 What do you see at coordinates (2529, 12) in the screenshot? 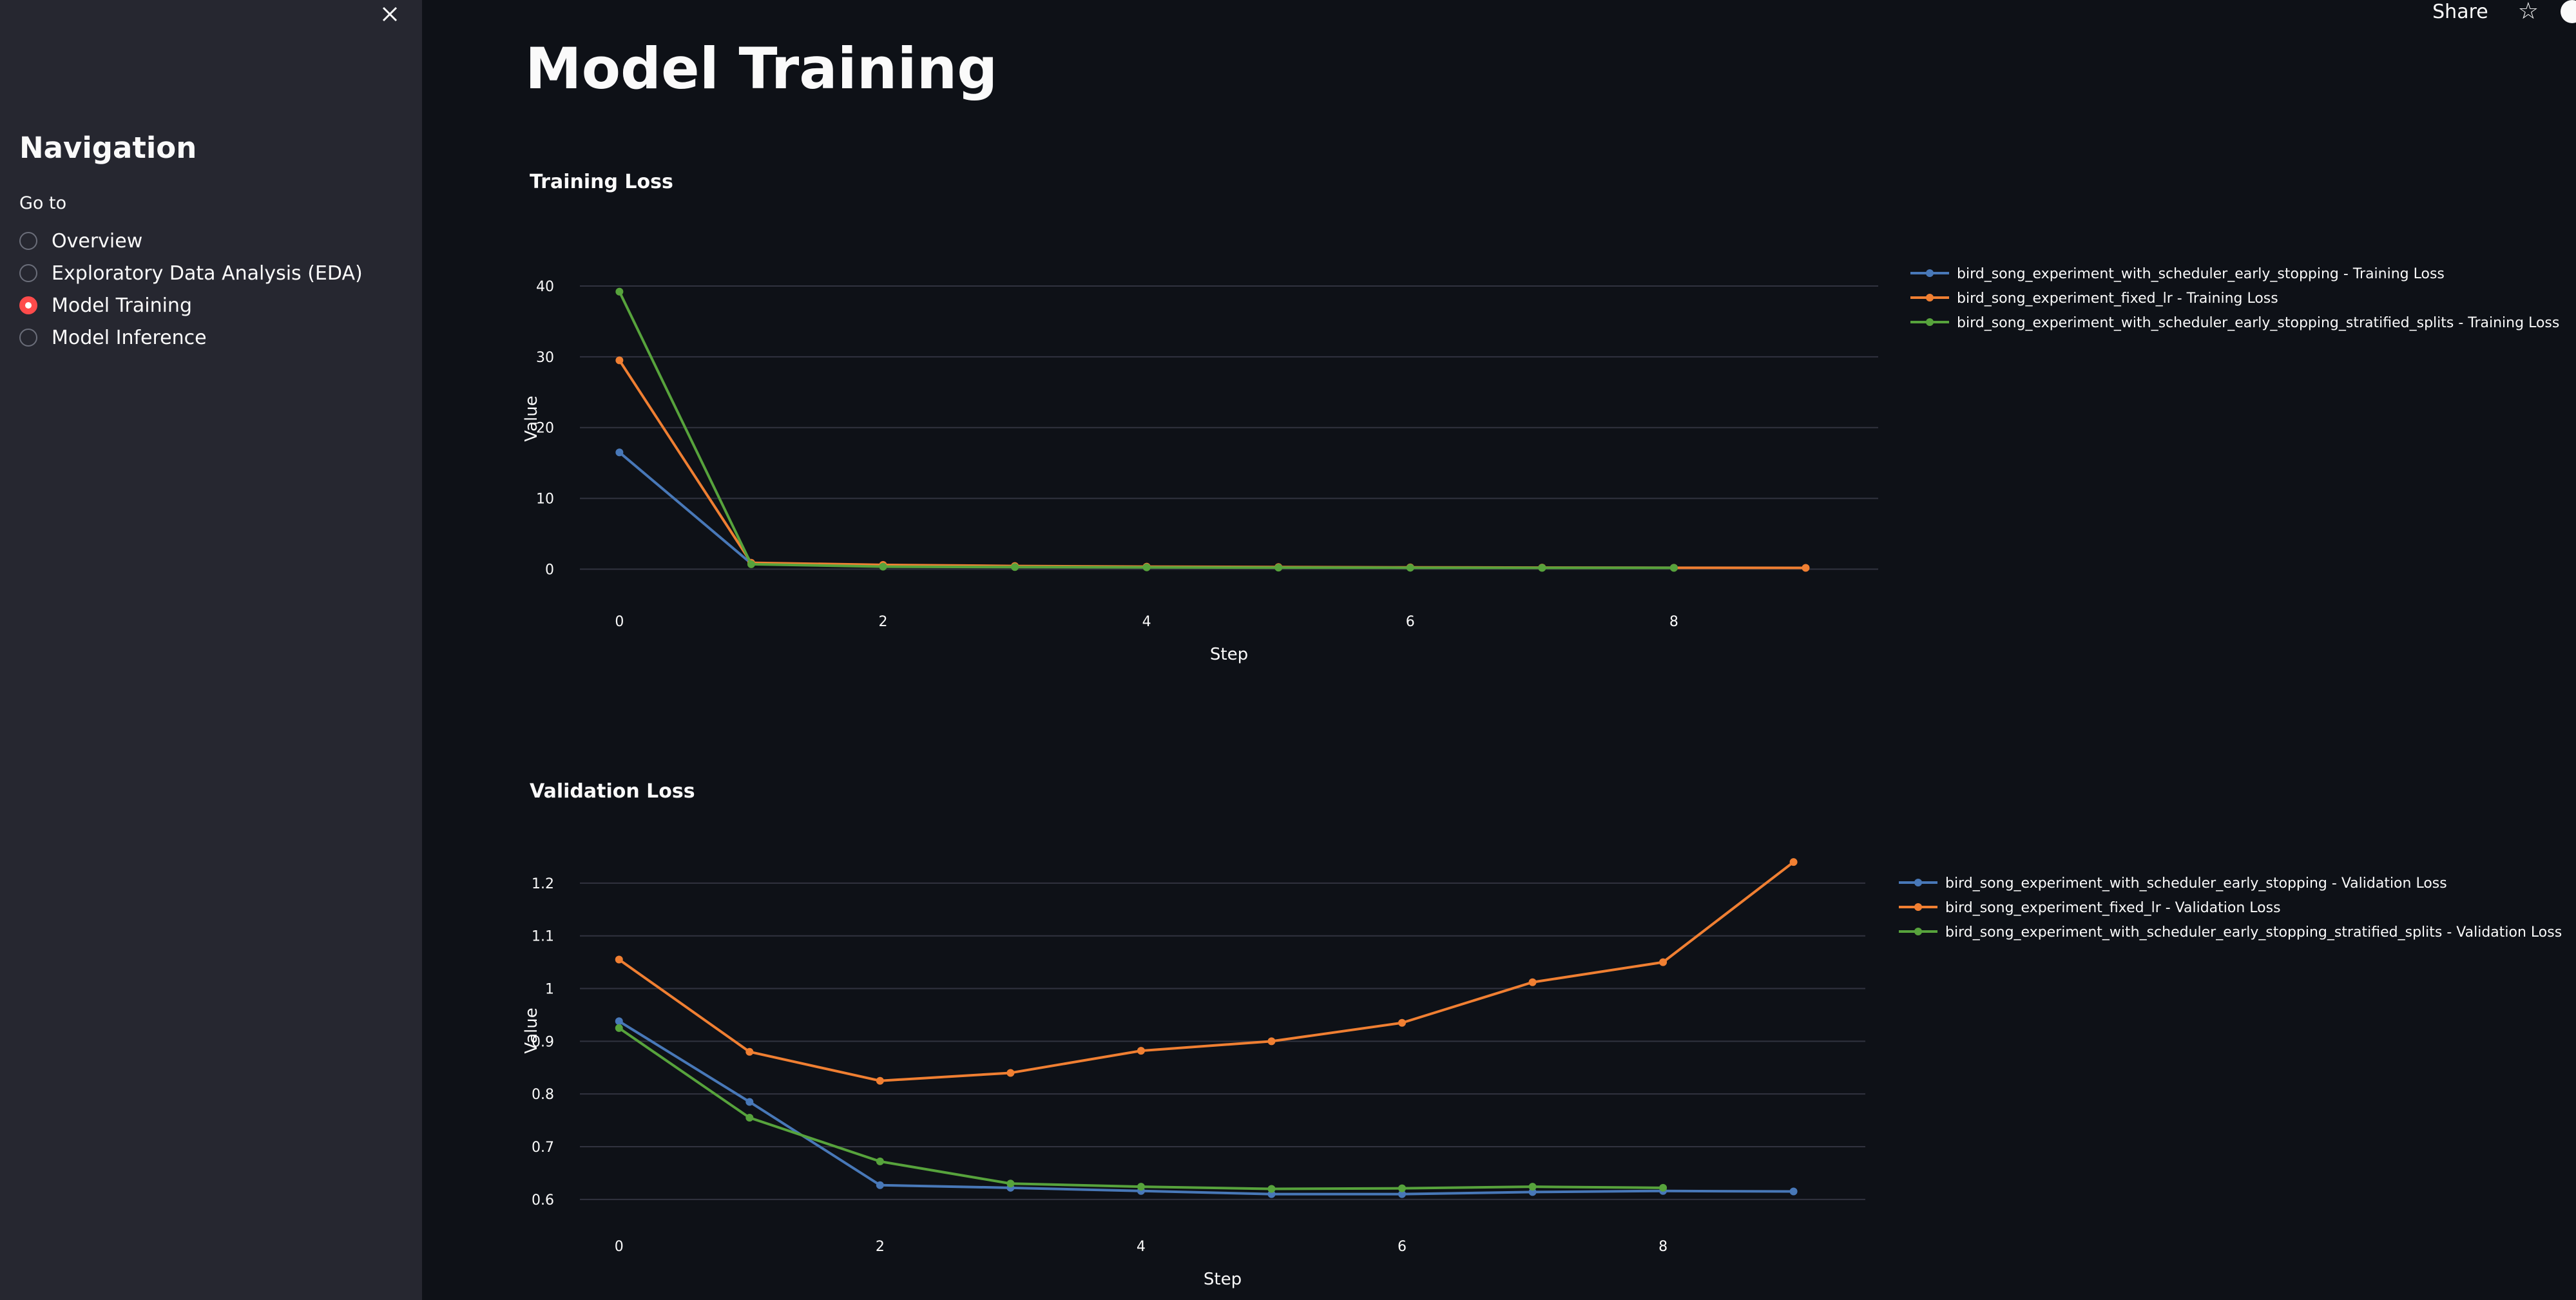
I see `star-icon: ☆` at bounding box center [2529, 12].